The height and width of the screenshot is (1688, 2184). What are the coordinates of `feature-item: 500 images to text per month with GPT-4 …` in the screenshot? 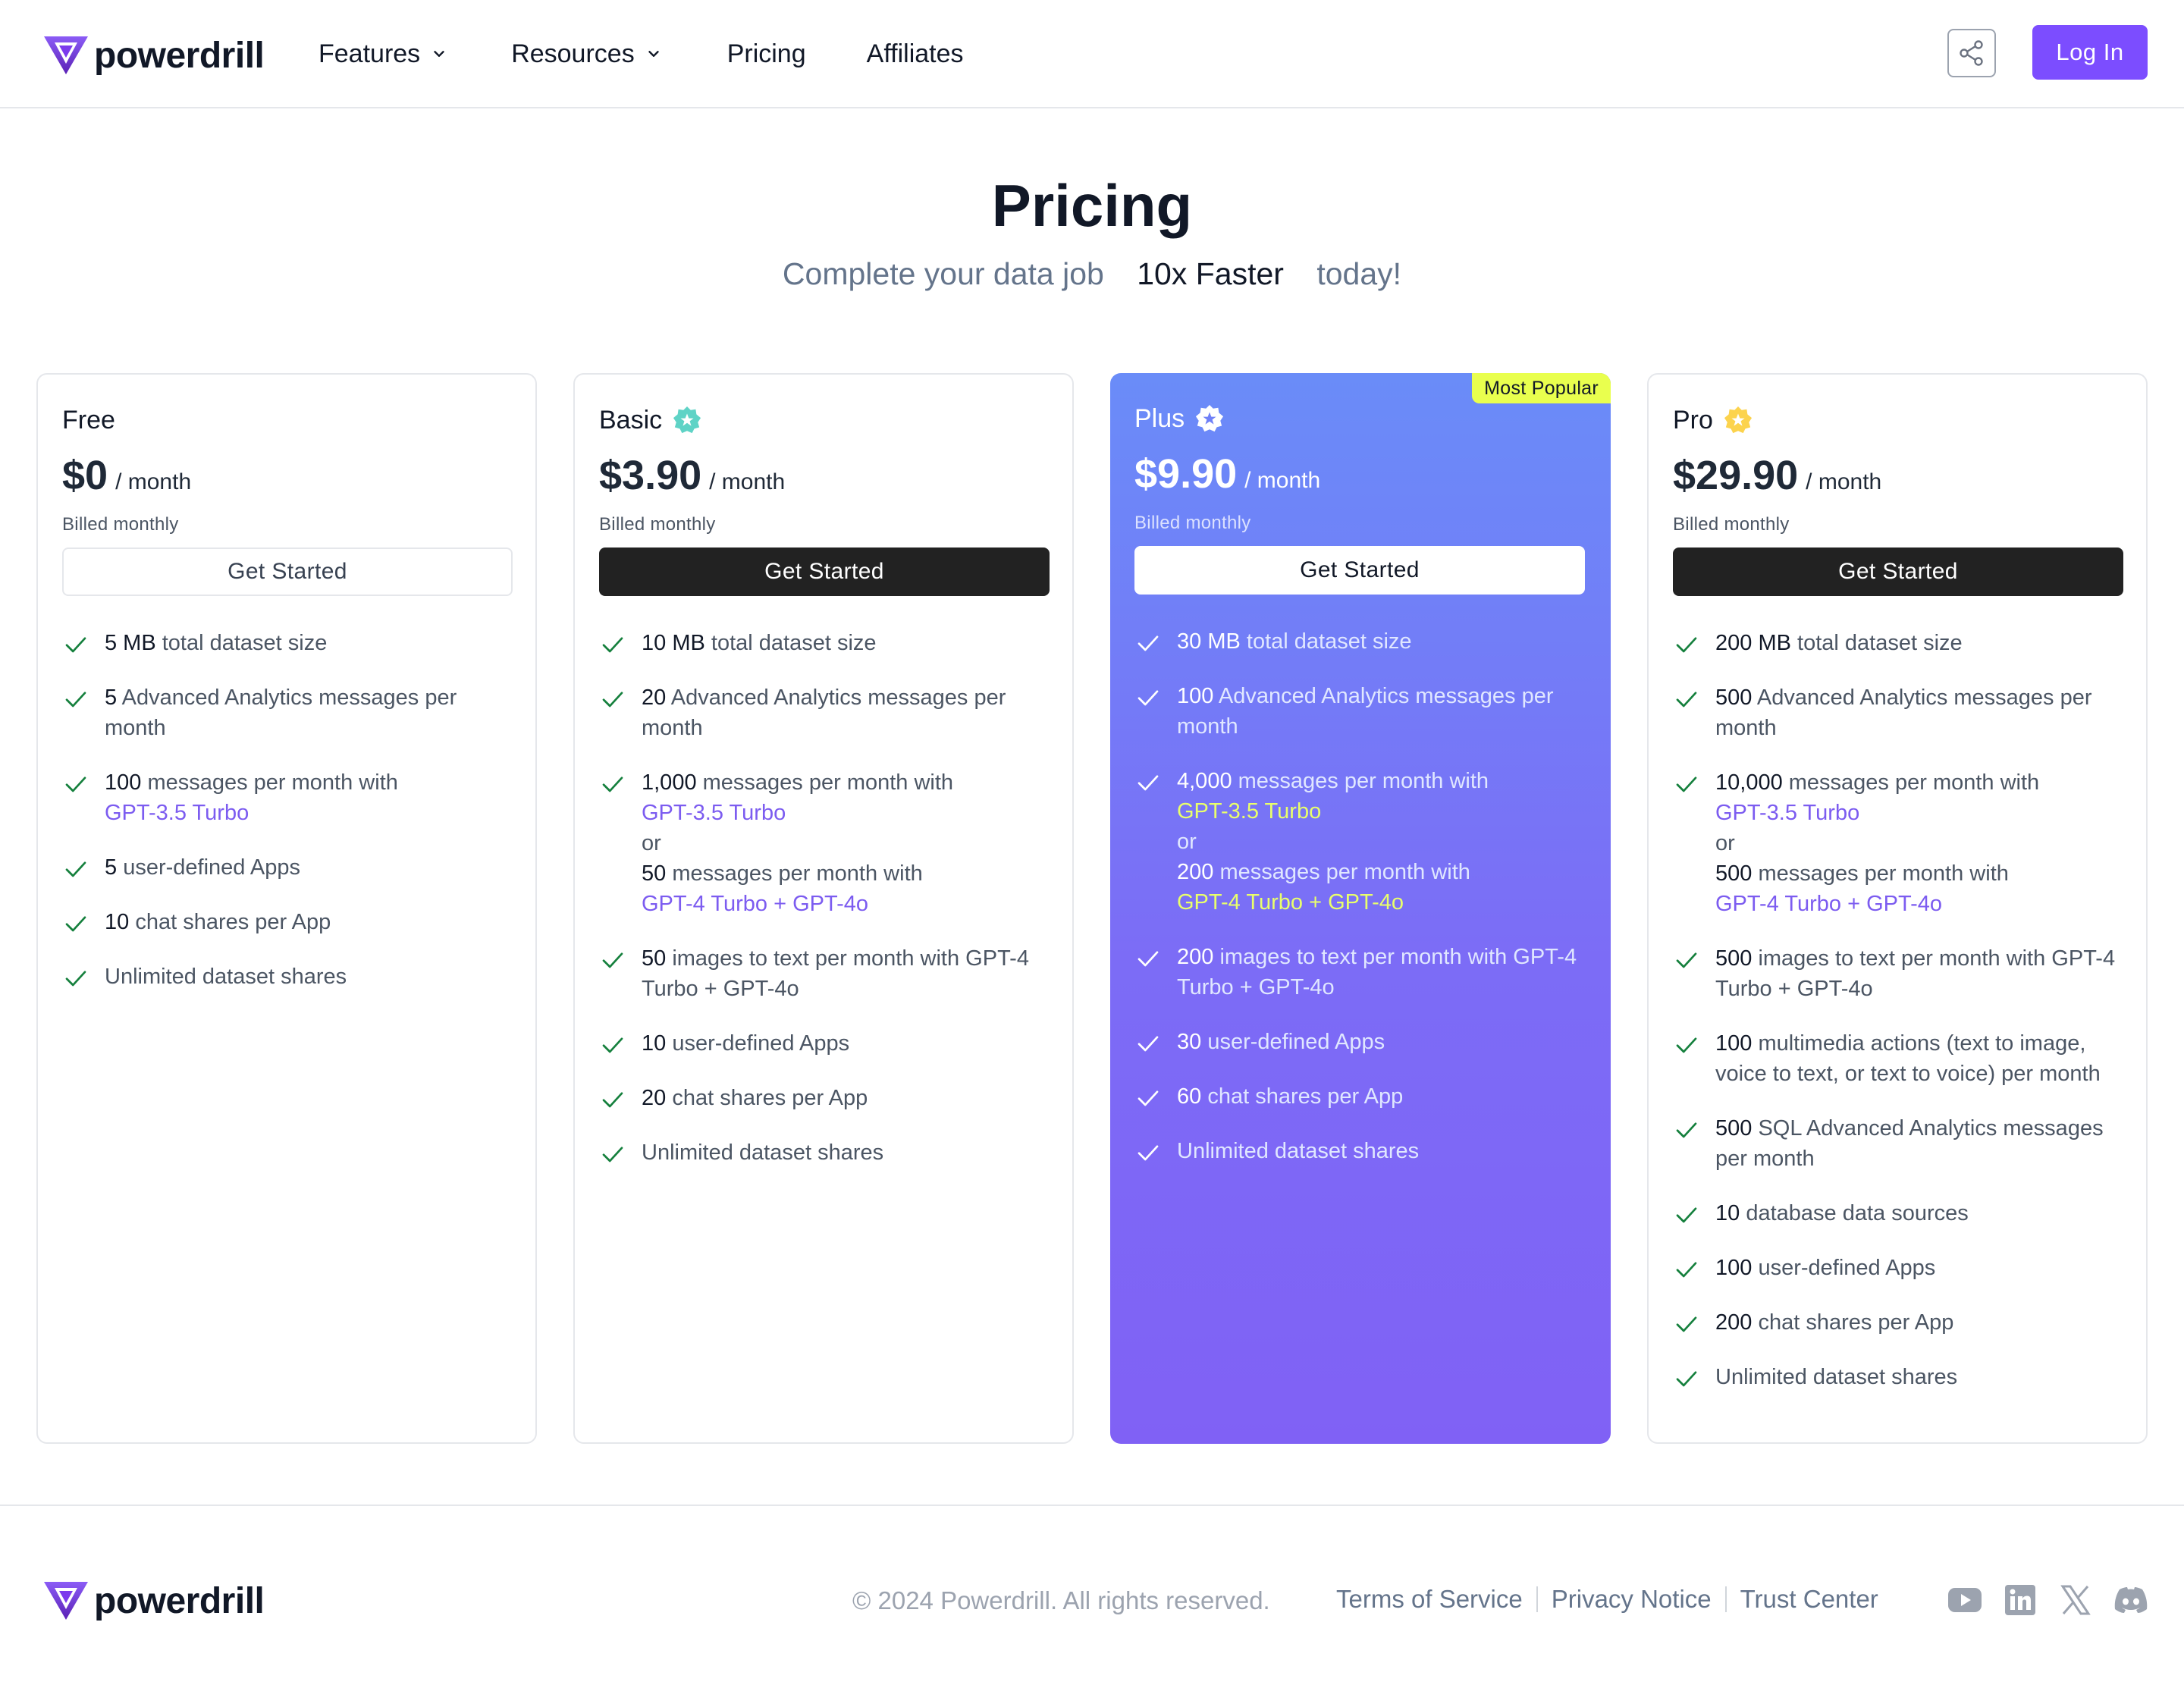 It's located at (1898, 974).